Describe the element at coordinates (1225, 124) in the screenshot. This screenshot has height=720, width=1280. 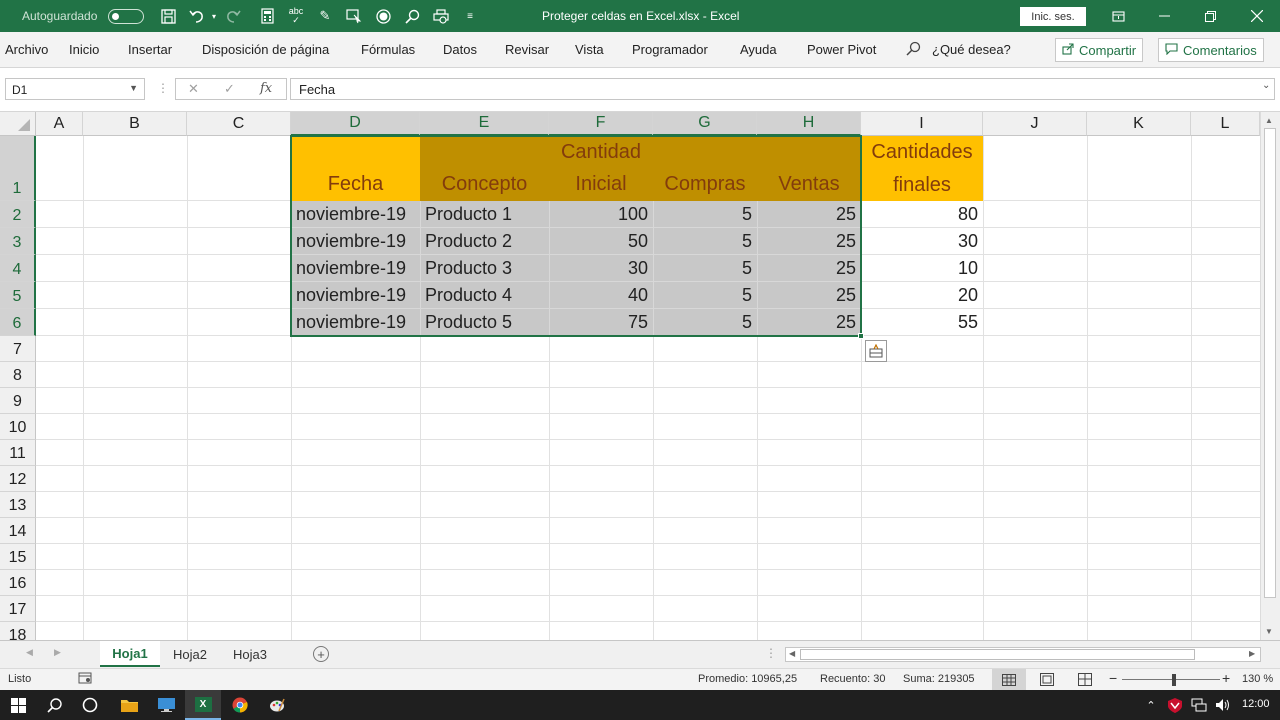
I see `col-header-l: L` at that location.